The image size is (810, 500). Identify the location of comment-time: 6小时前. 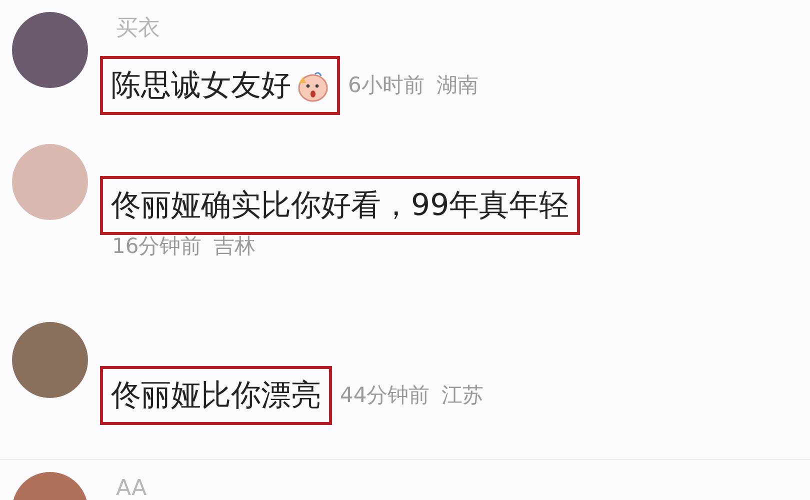
(386, 85).